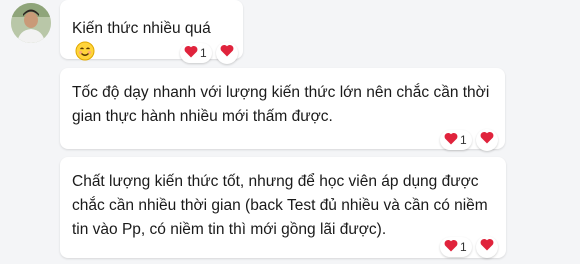 This screenshot has width=580, height=264. Describe the element at coordinates (85, 55) in the screenshot. I see `smiling-face-emoji-icon` at that location.